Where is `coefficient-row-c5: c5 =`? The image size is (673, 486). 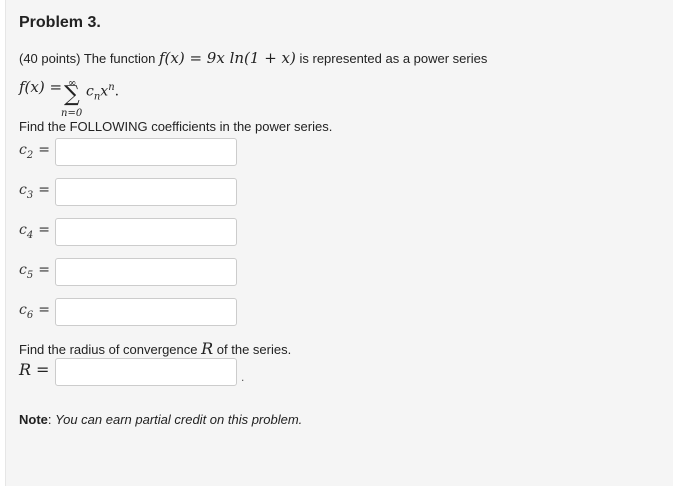
coefficient-row-c5: c5 = is located at coordinates (134, 272).